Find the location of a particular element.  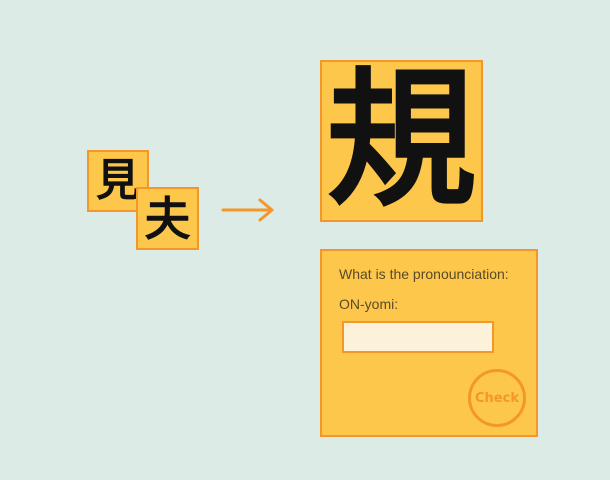

kanji-result-glyph: 規 is located at coordinates (401, 141).